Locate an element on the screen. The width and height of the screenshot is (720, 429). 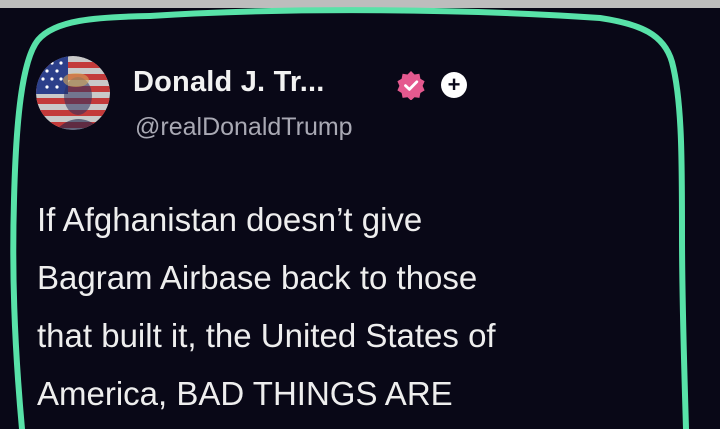
tweet-text-line: Bagram Airbase back to those is located at coordinates (257, 277).